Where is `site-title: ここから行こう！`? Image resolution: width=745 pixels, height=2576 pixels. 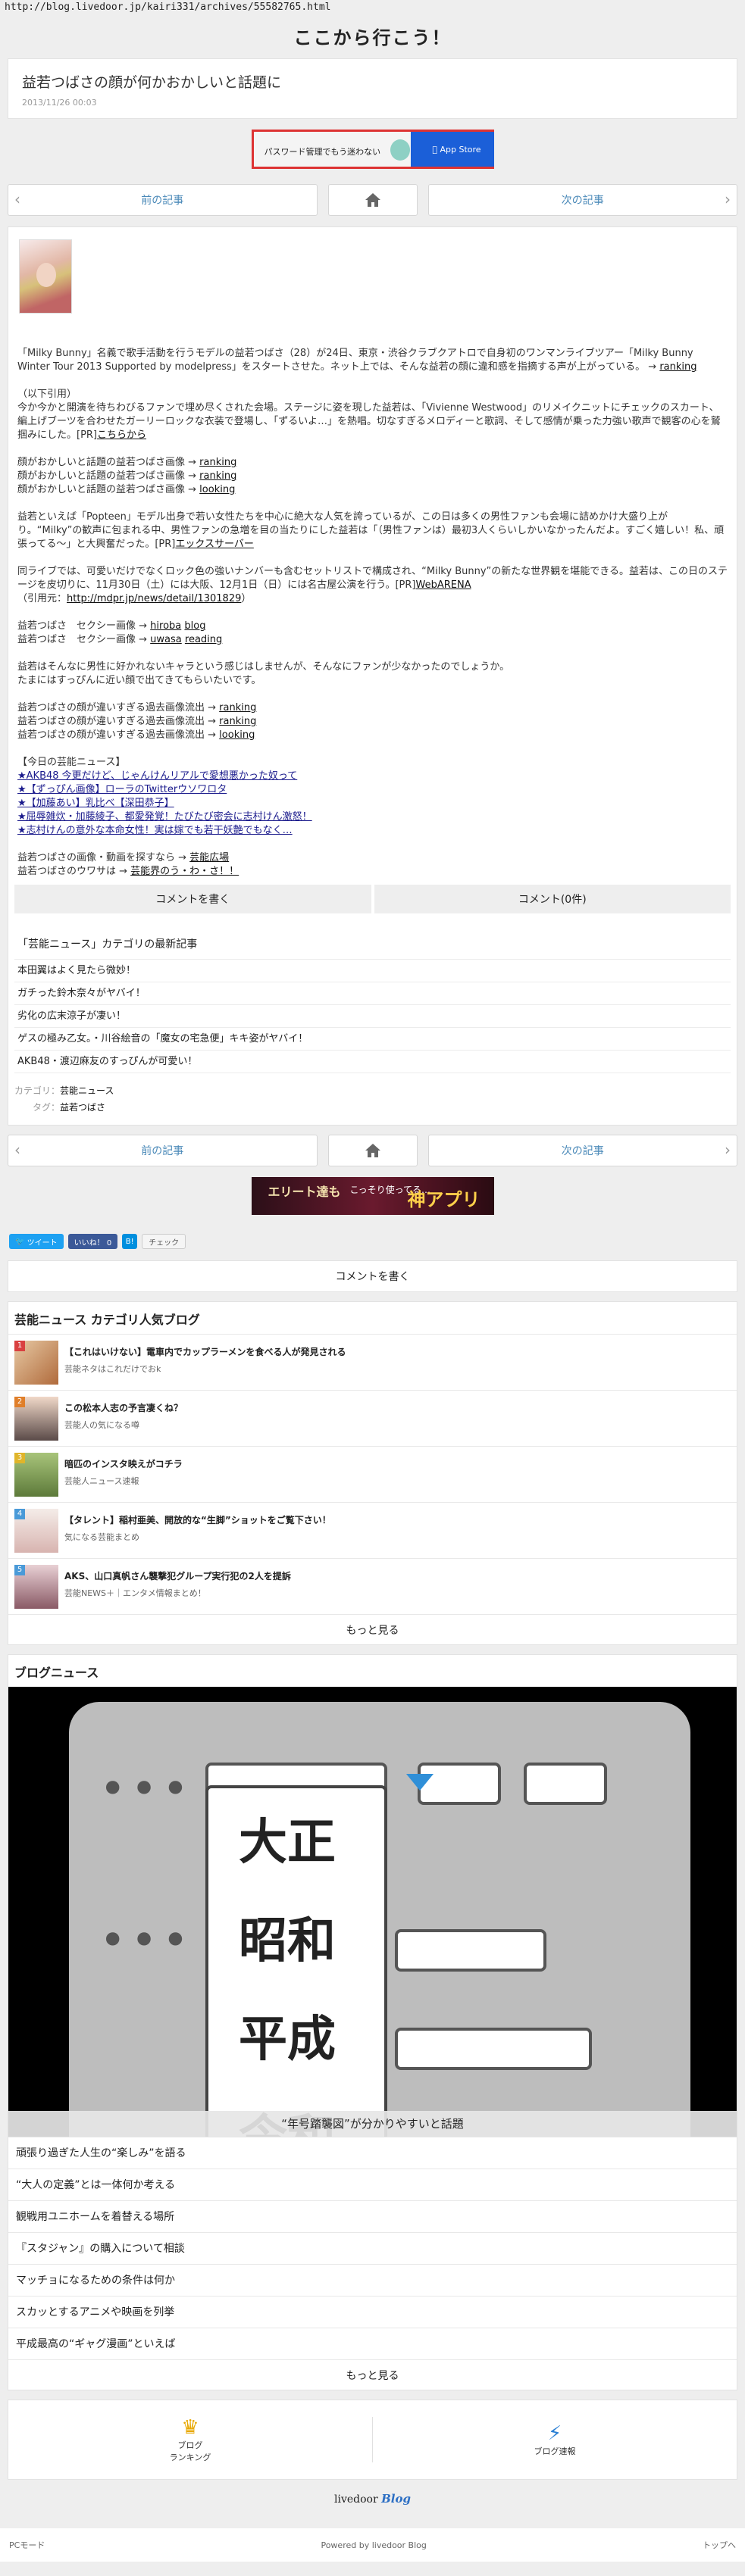
site-title: ここから行こう！ is located at coordinates (372, 38).